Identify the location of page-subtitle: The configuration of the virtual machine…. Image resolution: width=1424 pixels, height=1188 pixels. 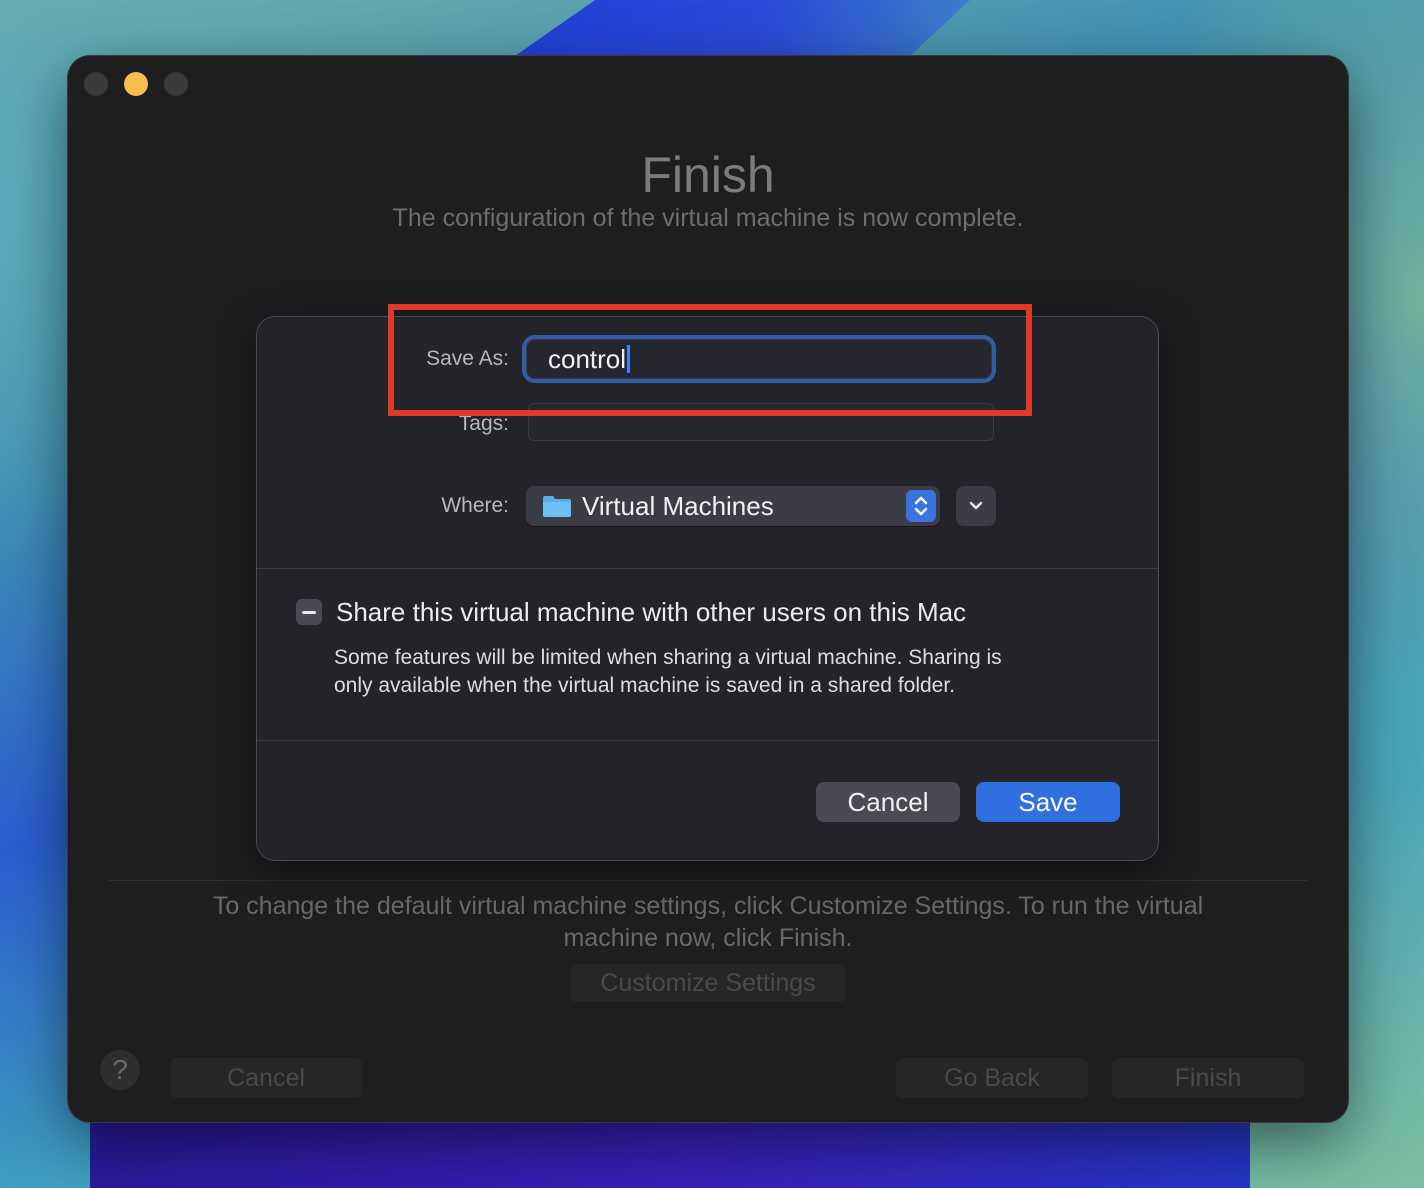
(708, 218).